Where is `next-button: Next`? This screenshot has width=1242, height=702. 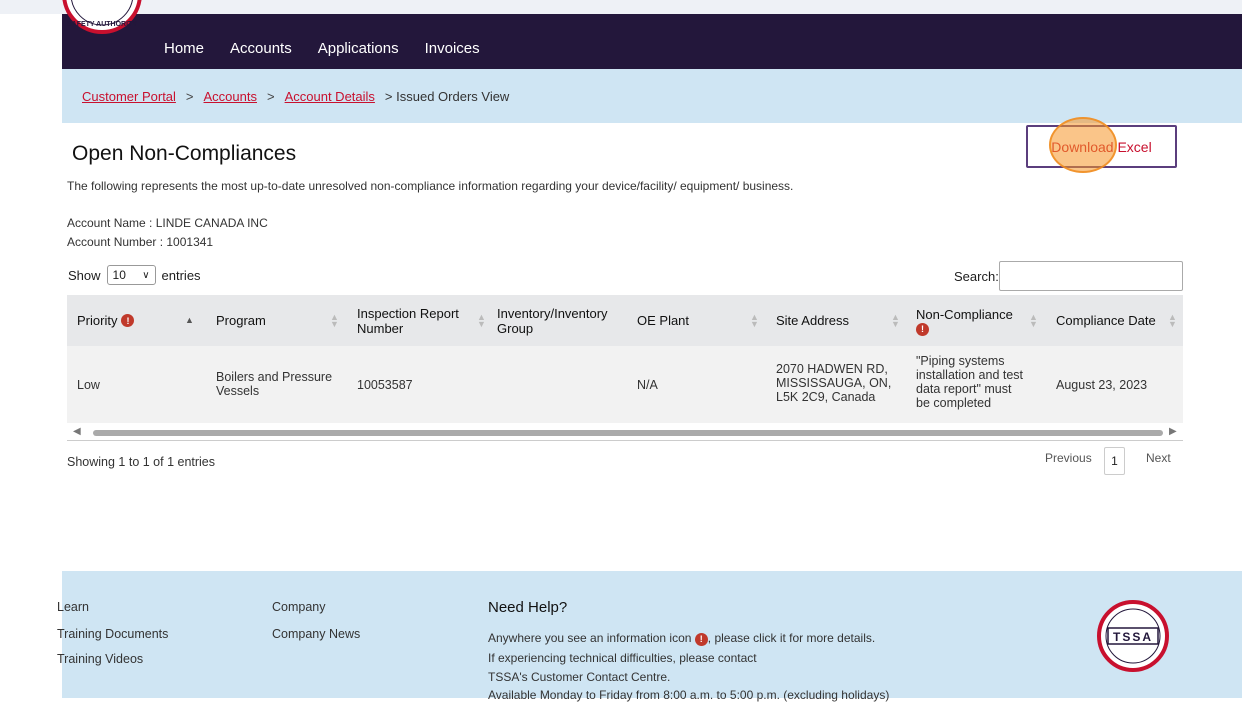
next-button: Next is located at coordinates (1158, 458).